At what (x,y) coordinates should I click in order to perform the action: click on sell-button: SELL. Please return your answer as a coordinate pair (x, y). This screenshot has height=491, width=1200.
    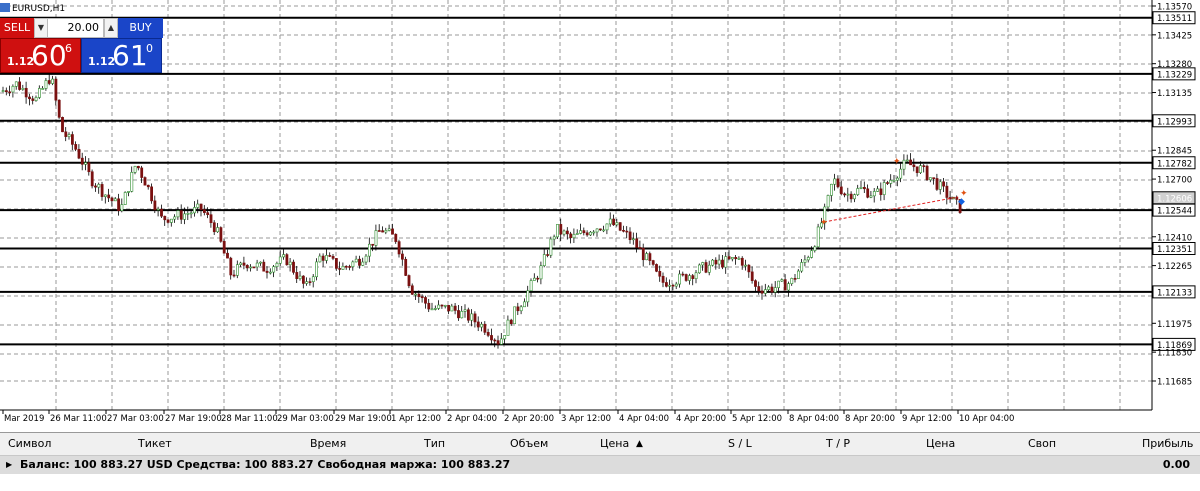
    Looking at the image, I should click on (17, 28).